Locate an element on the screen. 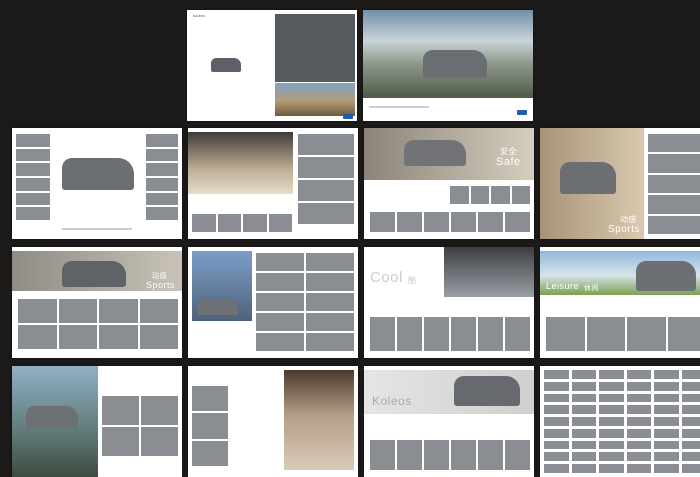 This screenshot has width=700, height=477. cool-heading-en: Cool is located at coordinates (386, 277).